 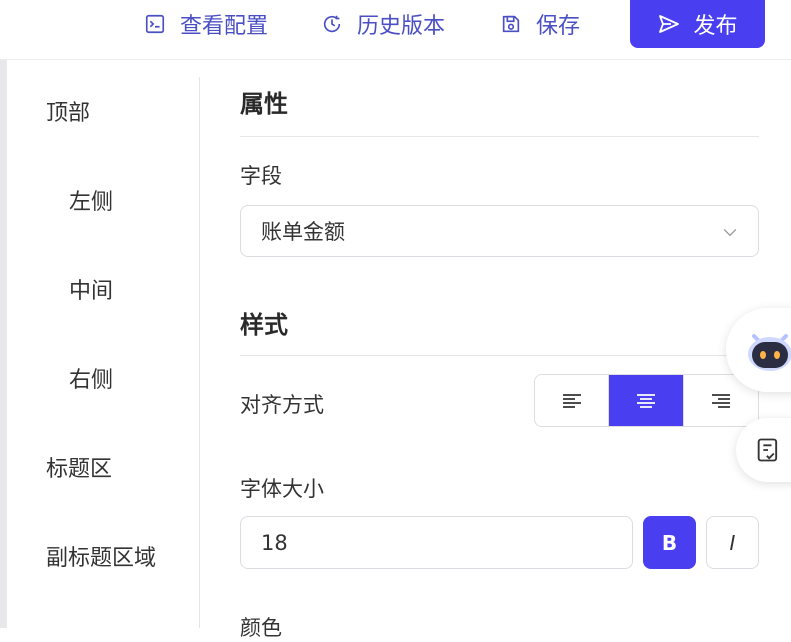 What do you see at coordinates (436, 542) in the screenshot?
I see `font-size-input: 18` at bounding box center [436, 542].